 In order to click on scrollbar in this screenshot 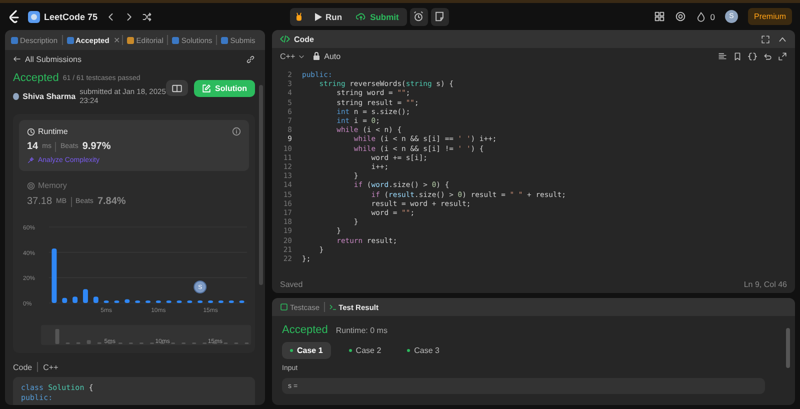, I will do `click(788, 348)`.